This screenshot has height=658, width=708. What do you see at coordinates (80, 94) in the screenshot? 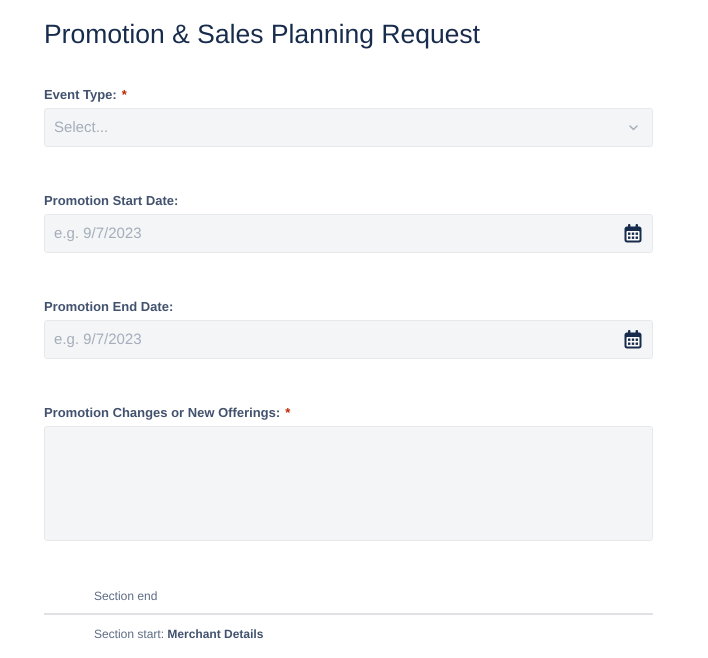
I see `field-label: Event Type:` at bounding box center [80, 94].